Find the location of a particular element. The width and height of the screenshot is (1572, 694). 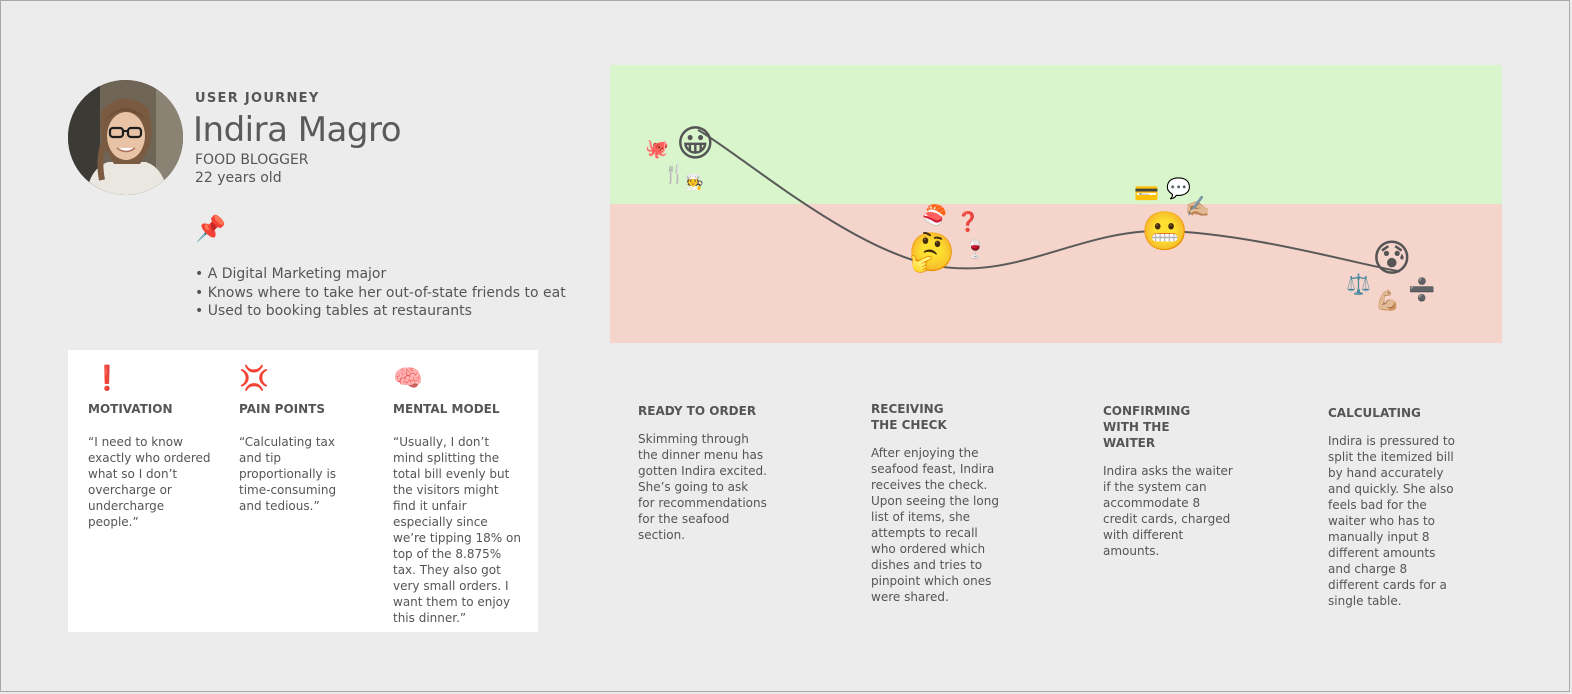

anxious-face-icon: 😰 is located at coordinates (1392, 258).